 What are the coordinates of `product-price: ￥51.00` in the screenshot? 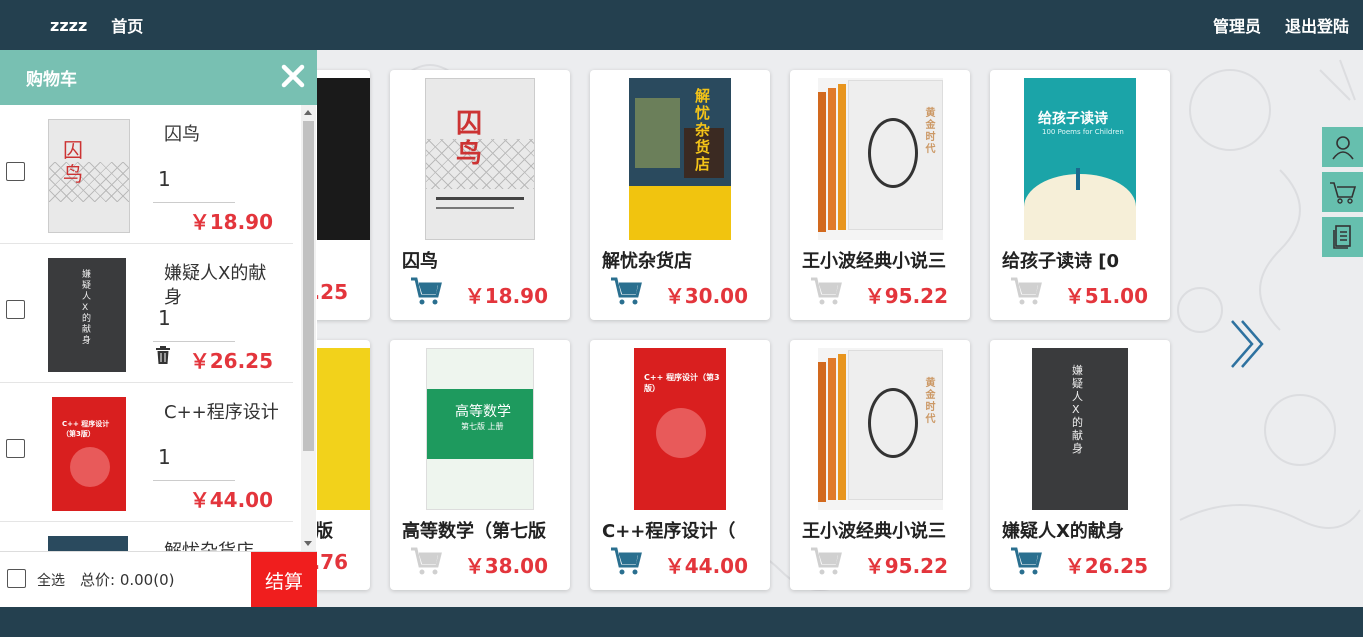 It's located at (1106, 296).